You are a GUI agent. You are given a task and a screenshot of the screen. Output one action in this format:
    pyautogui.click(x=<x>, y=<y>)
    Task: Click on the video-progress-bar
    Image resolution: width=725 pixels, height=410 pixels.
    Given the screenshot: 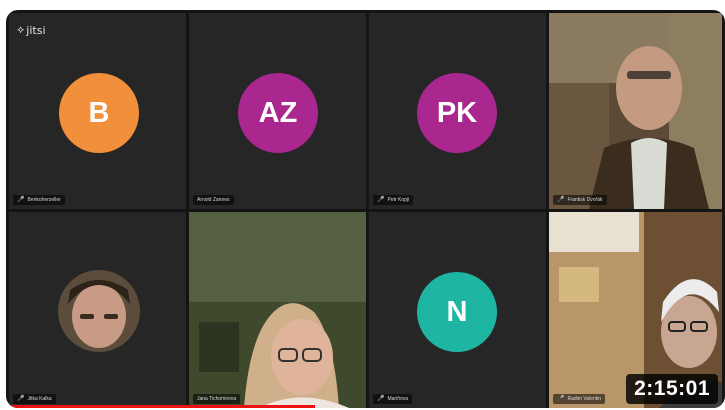 What is the action you would take?
    pyautogui.click(x=160, y=406)
    